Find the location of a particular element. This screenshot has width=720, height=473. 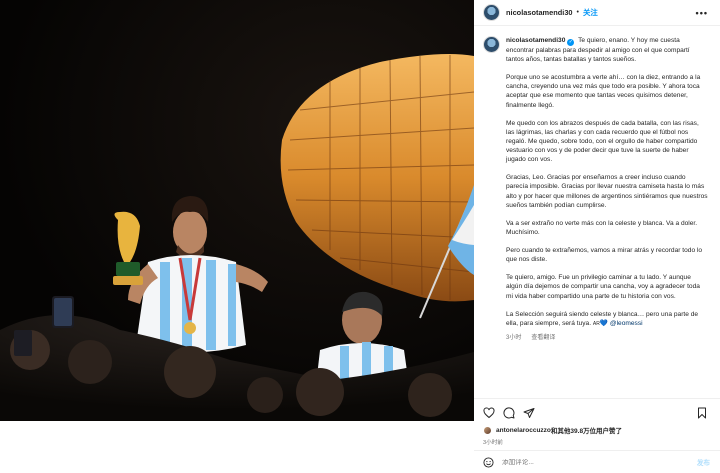

action-icons is located at coordinates (596, 413).